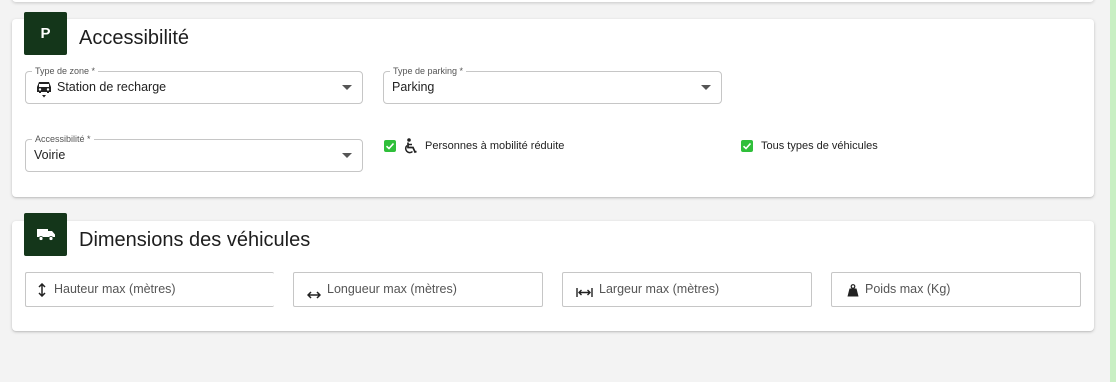 Image resolution: width=1116 pixels, height=382 pixels. What do you see at coordinates (495, 146) in the screenshot?
I see `reduced-mobility-label: Personnes à mobilité réduite` at bounding box center [495, 146].